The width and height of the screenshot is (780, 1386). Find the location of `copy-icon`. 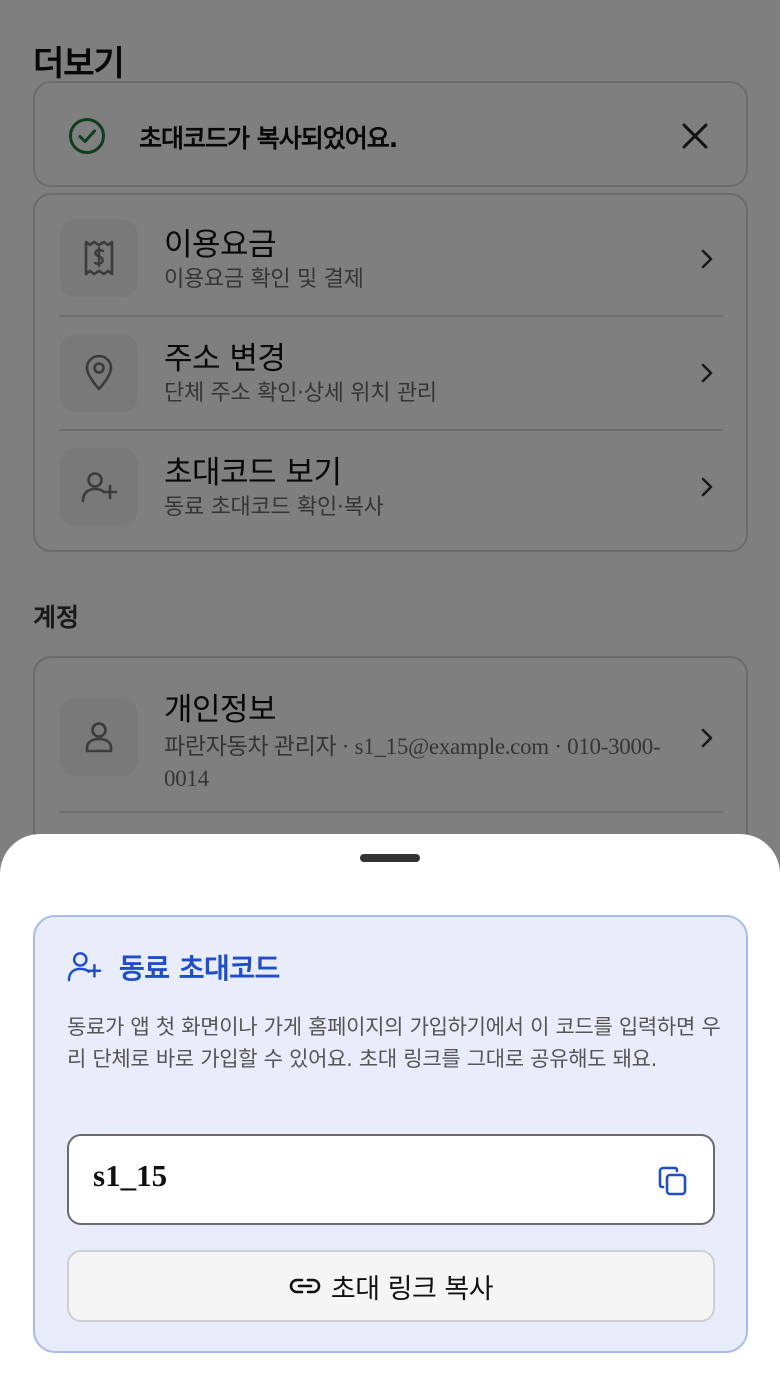

copy-icon is located at coordinates (673, 1181).